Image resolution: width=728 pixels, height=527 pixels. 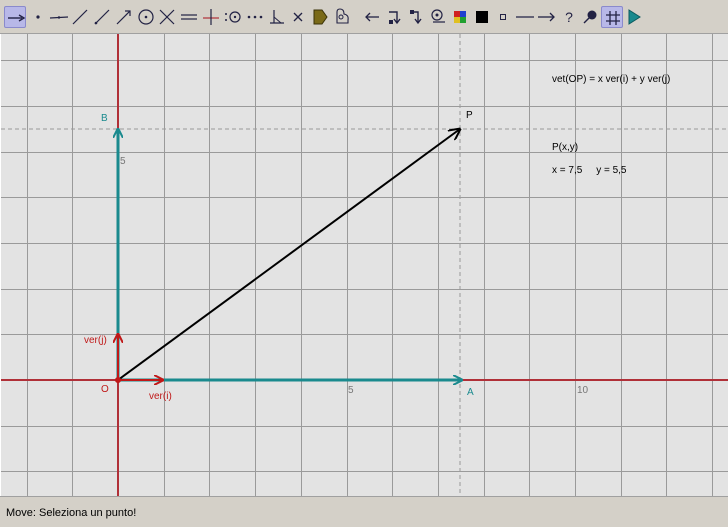 I want to click on point-icon, so click(x=38, y=17).